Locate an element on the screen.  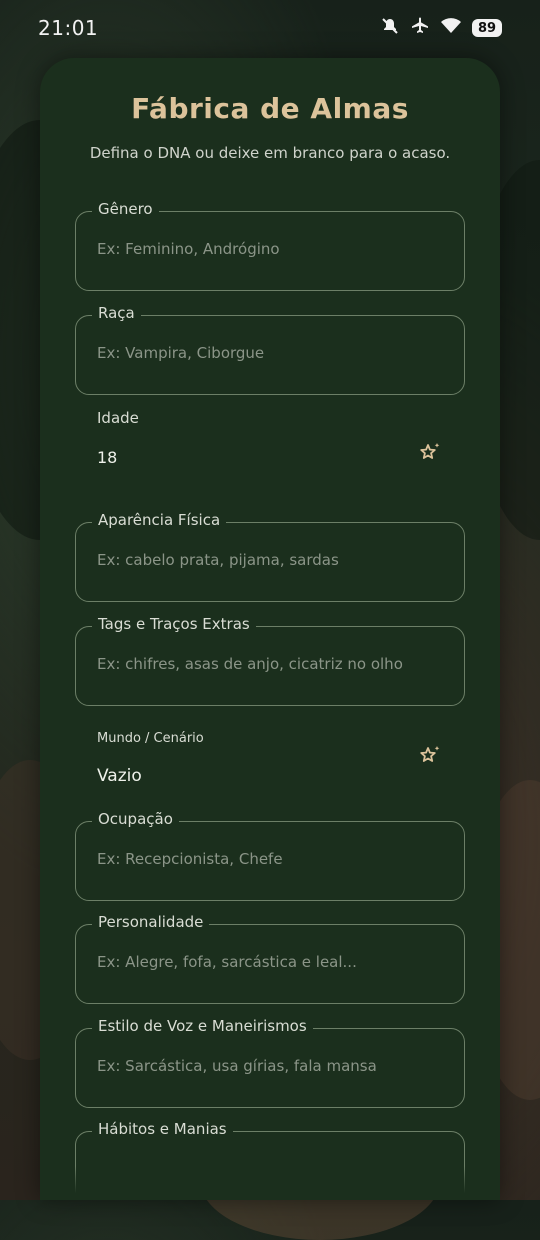
appearance-placeholder: Ex: cabelo prata, pijama, sardas is located at coordinates (218, 560).